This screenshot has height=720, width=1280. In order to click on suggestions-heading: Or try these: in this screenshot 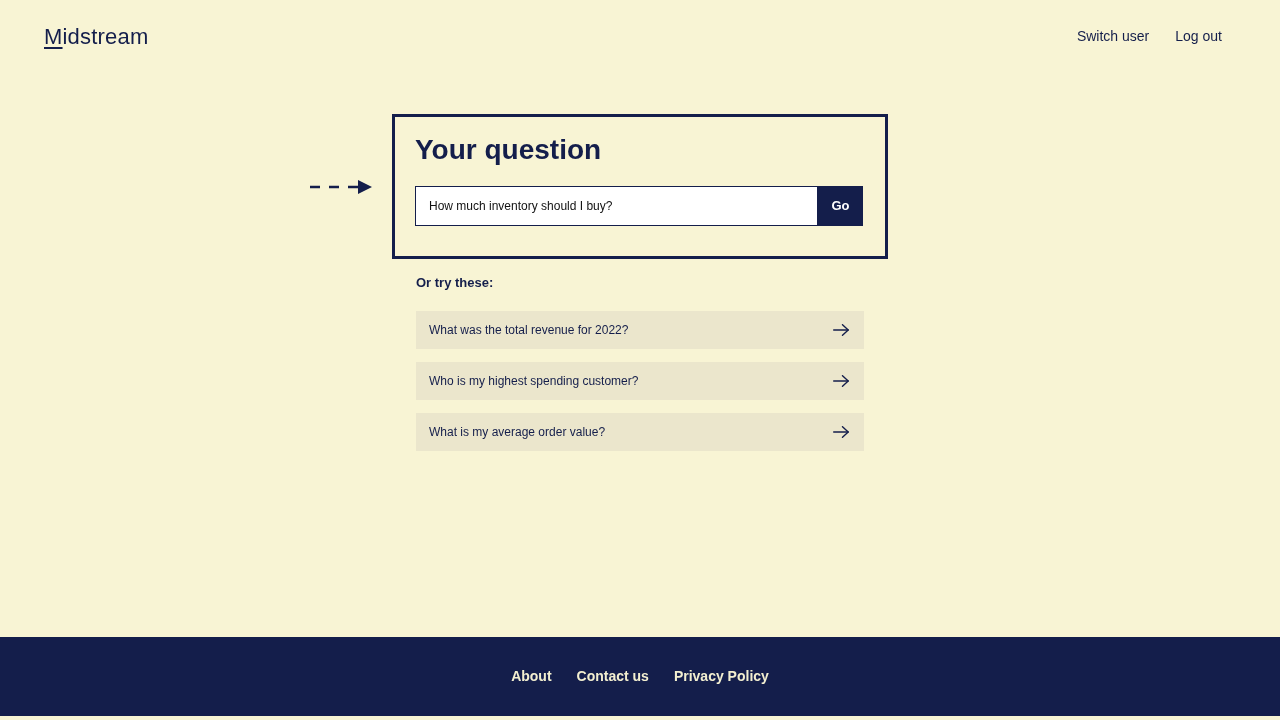, I will do `click(455, 283)`.